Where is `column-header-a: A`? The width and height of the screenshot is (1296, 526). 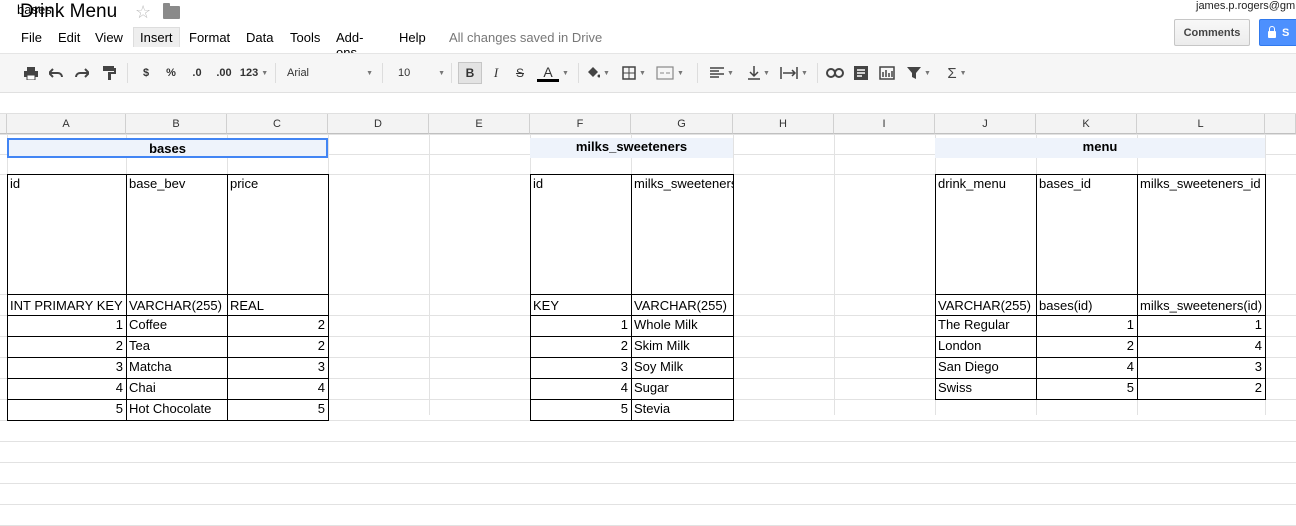 column-header-a: A is located at coordinates (66, 124).